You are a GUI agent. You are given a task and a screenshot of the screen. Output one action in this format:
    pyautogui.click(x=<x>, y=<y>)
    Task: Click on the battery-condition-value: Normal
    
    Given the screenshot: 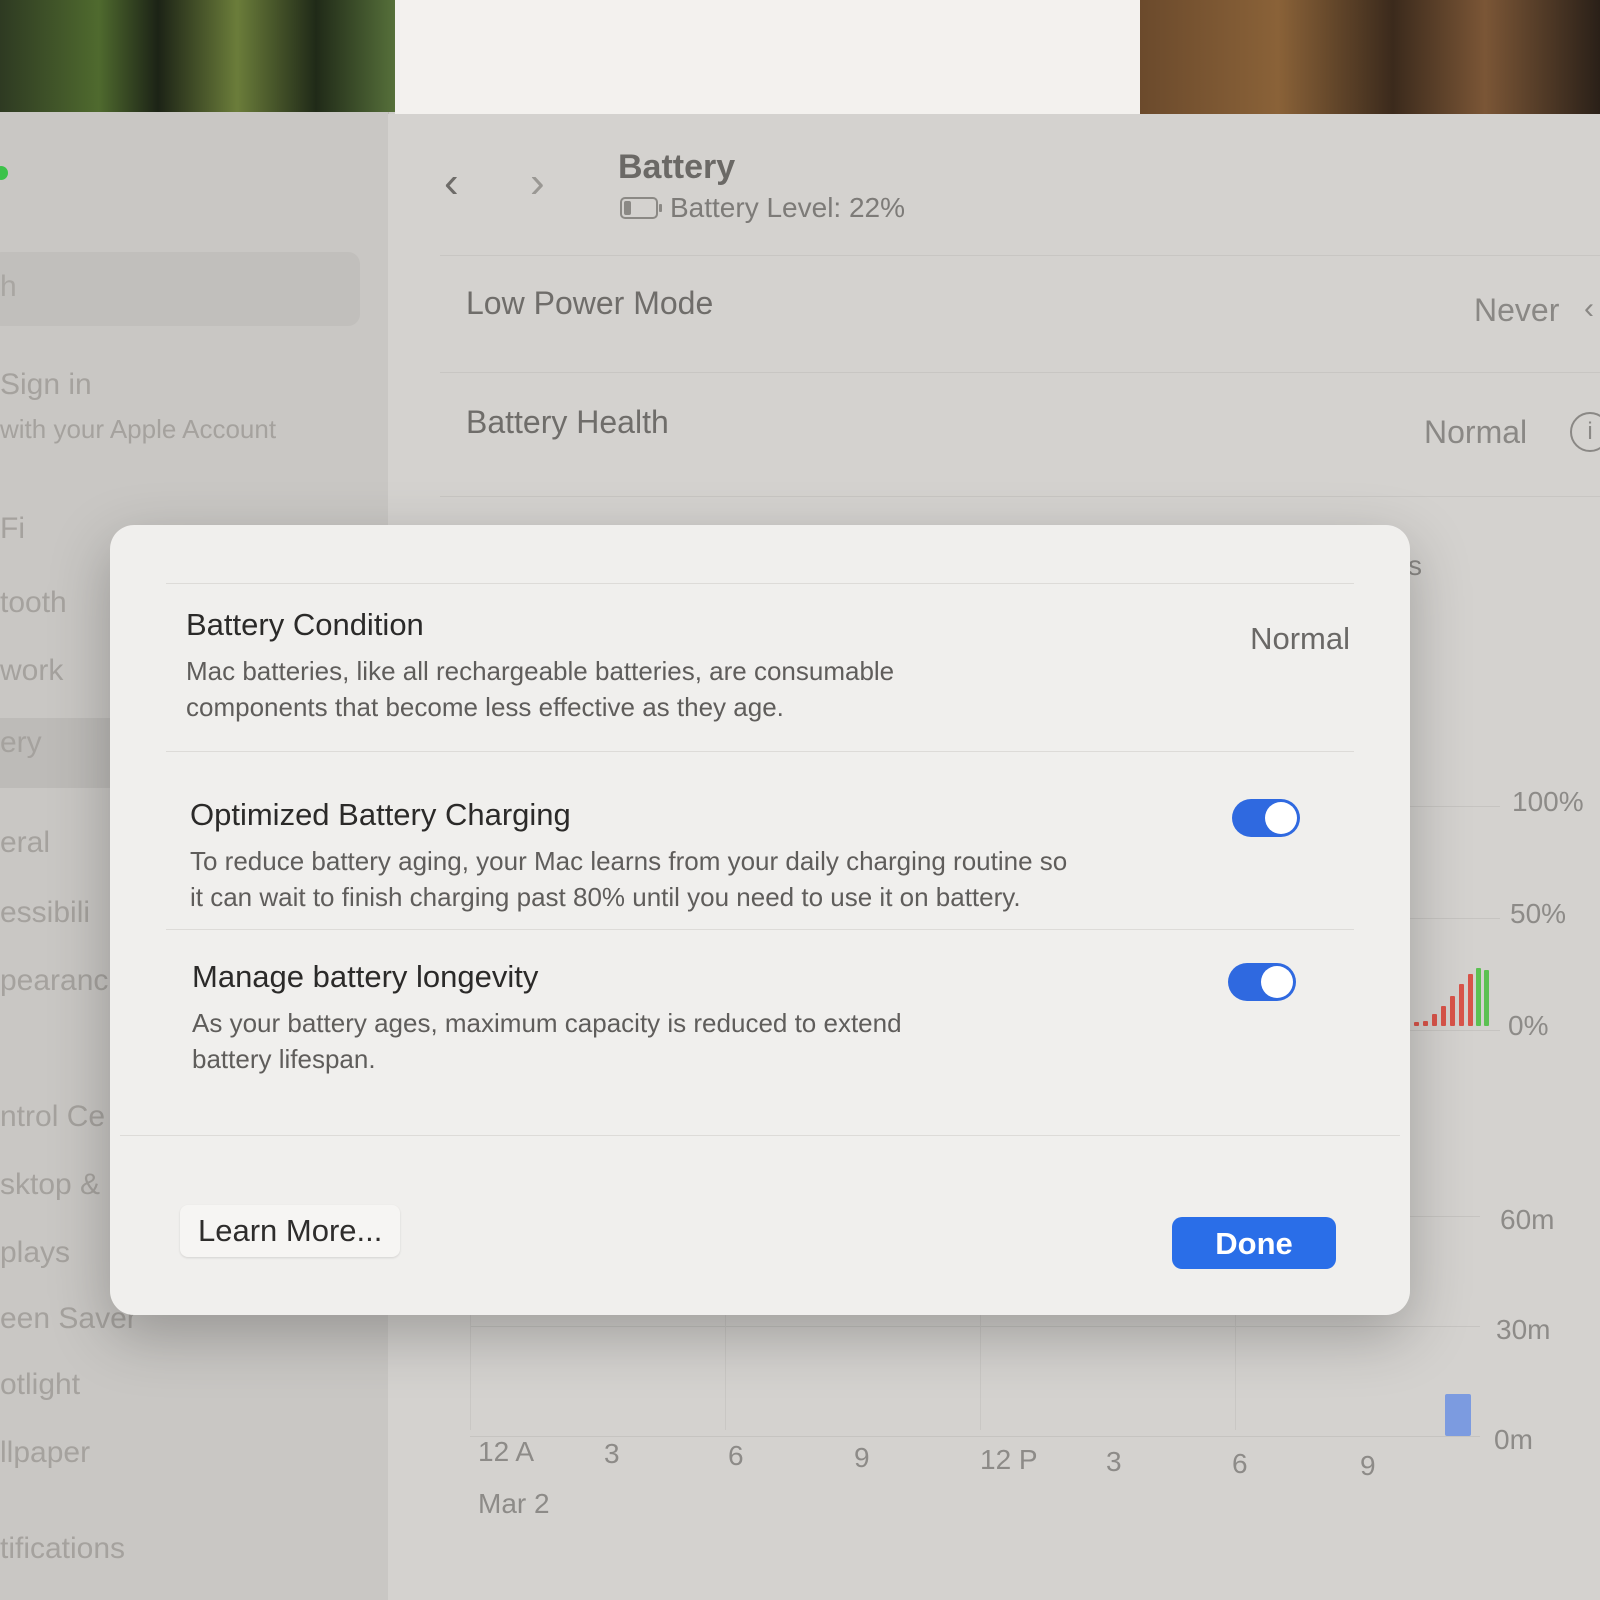 What is the action you would take?
    pyautogui.click(x=1300, y=638)
    